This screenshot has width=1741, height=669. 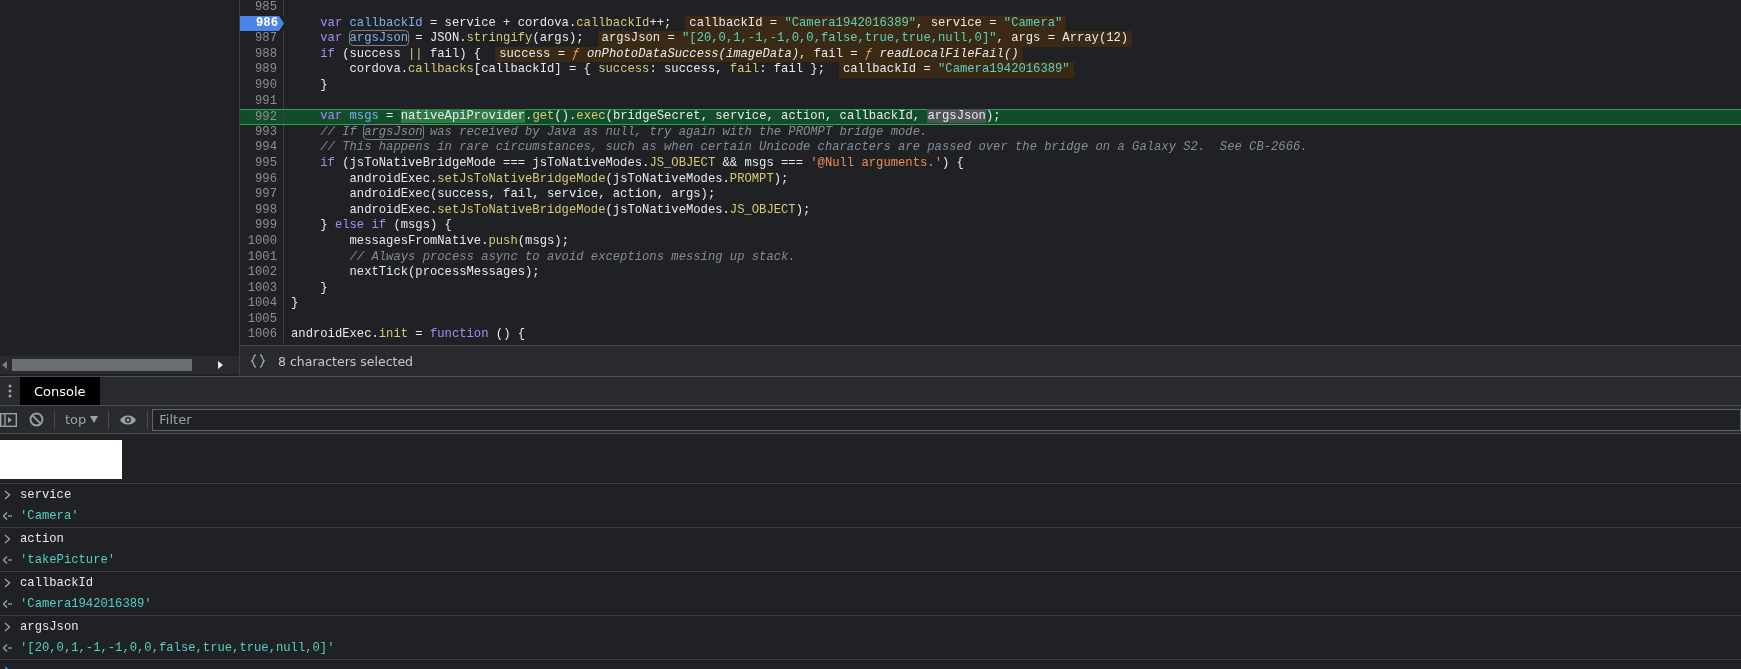 I want to click on line-number: 995, so click(x=262, y=163).